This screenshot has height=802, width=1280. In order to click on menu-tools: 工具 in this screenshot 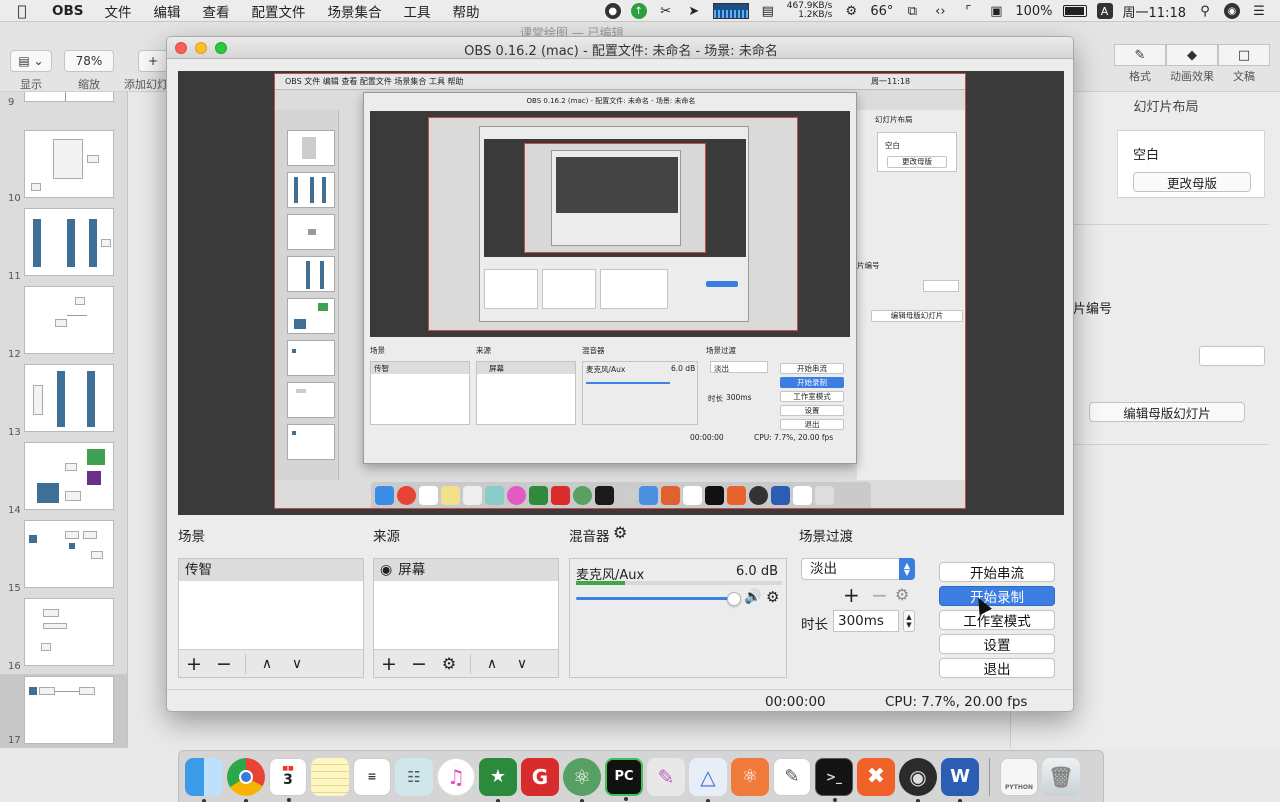, I will do `click(417, 11)`.